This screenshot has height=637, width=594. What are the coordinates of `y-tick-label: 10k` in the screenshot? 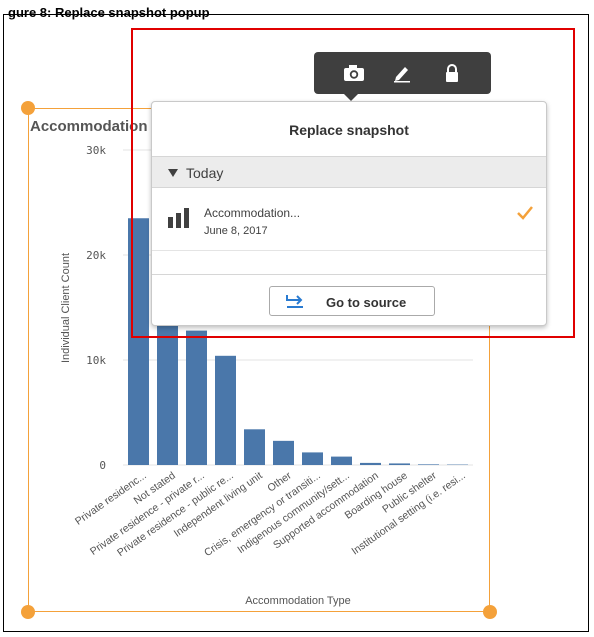 It's located at (96, 360).